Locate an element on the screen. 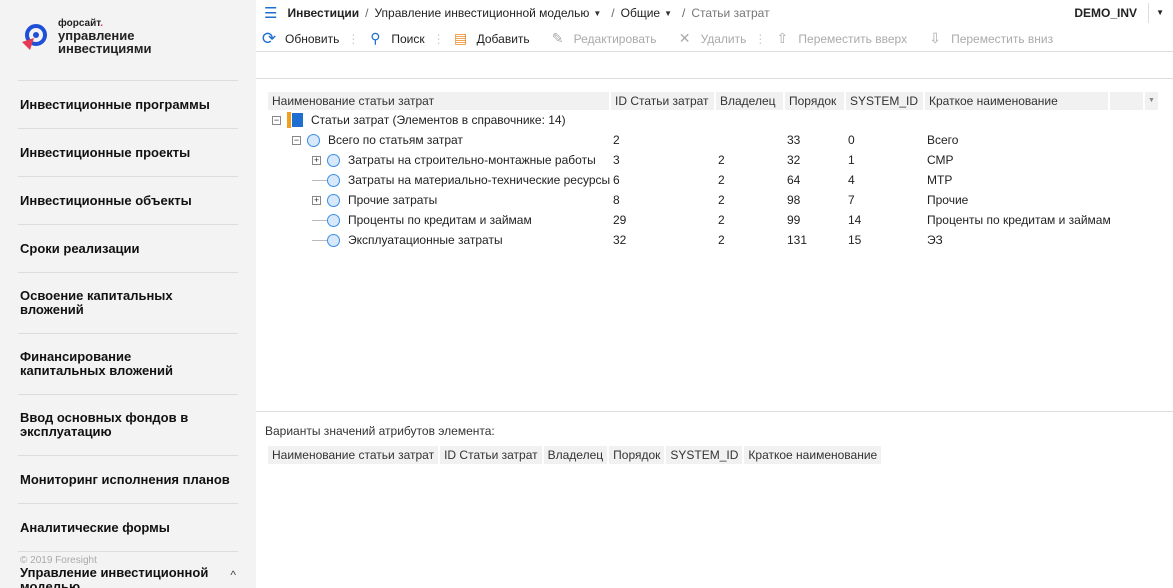  refresh-button: ⟳ Обновить is located at coordinates (300, 39).